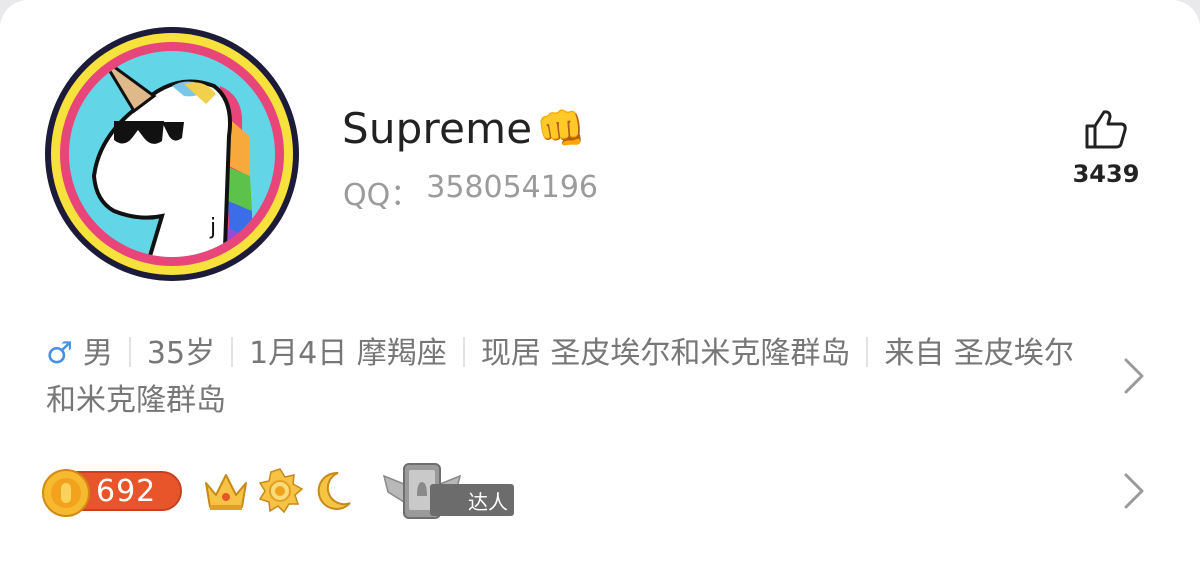 This screenshot has width=1200, height=575. I want to click on male-icon: ♂, so click(59, 353).